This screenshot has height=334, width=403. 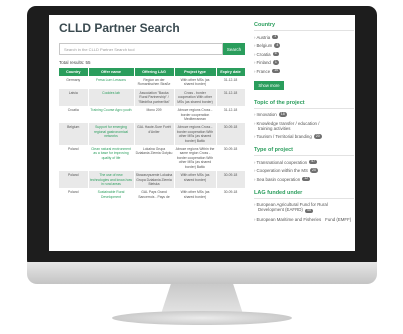 I want to click on total-results: Total results: 55, so click(x=75, y=62).